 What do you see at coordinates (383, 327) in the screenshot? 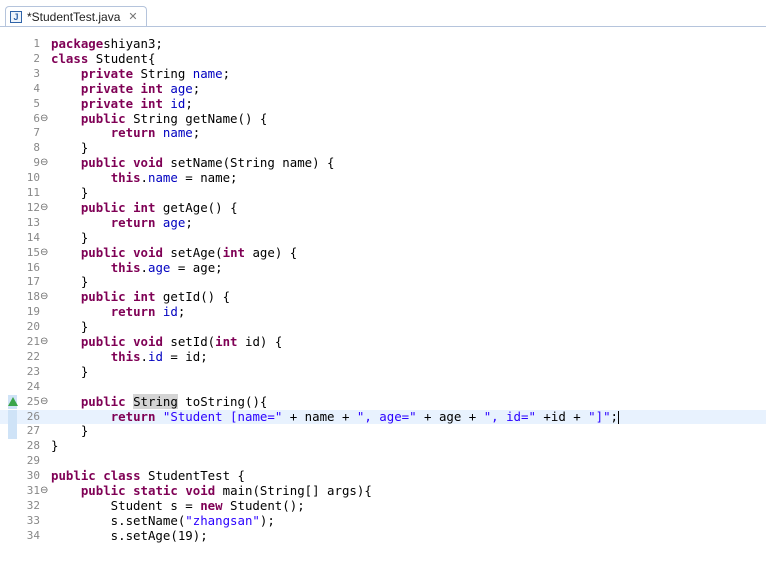
I see `code-line: 20 }` at bounding box center [383, 327].